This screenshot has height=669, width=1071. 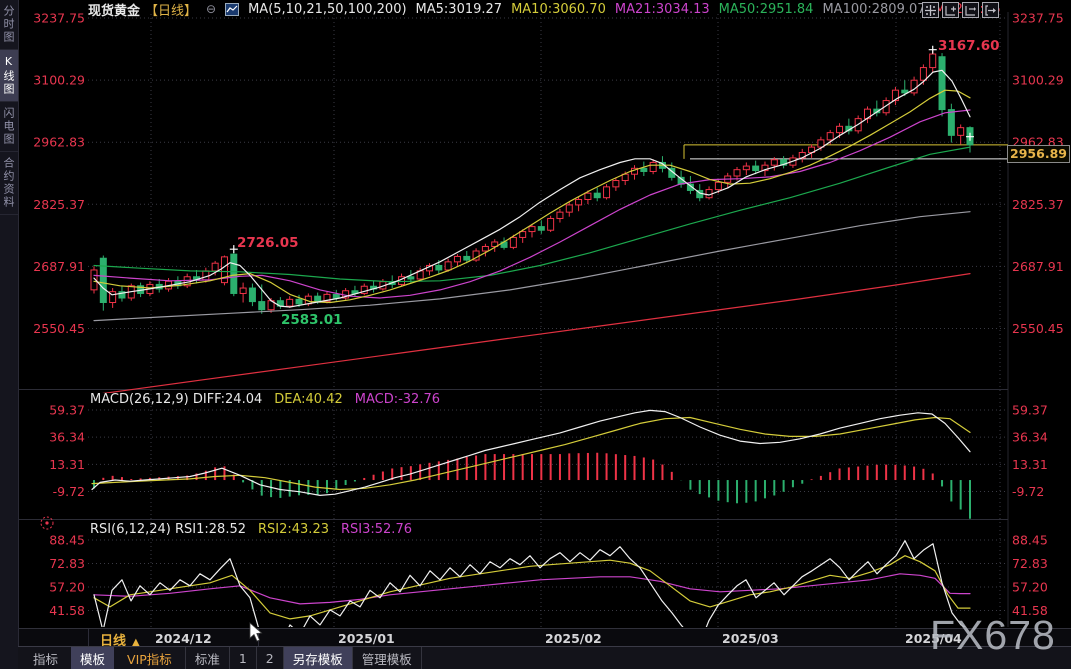 What do you see at coordinates (1038, 154) in the screenshot?
I see `last-price-tag: 2956.89` at bounding box center [1038, 154].